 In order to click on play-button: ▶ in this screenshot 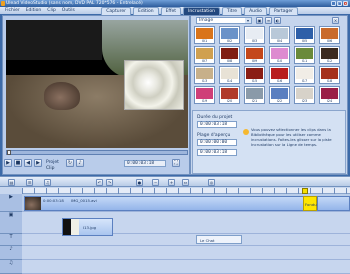, I will do `click(8, 163)`.